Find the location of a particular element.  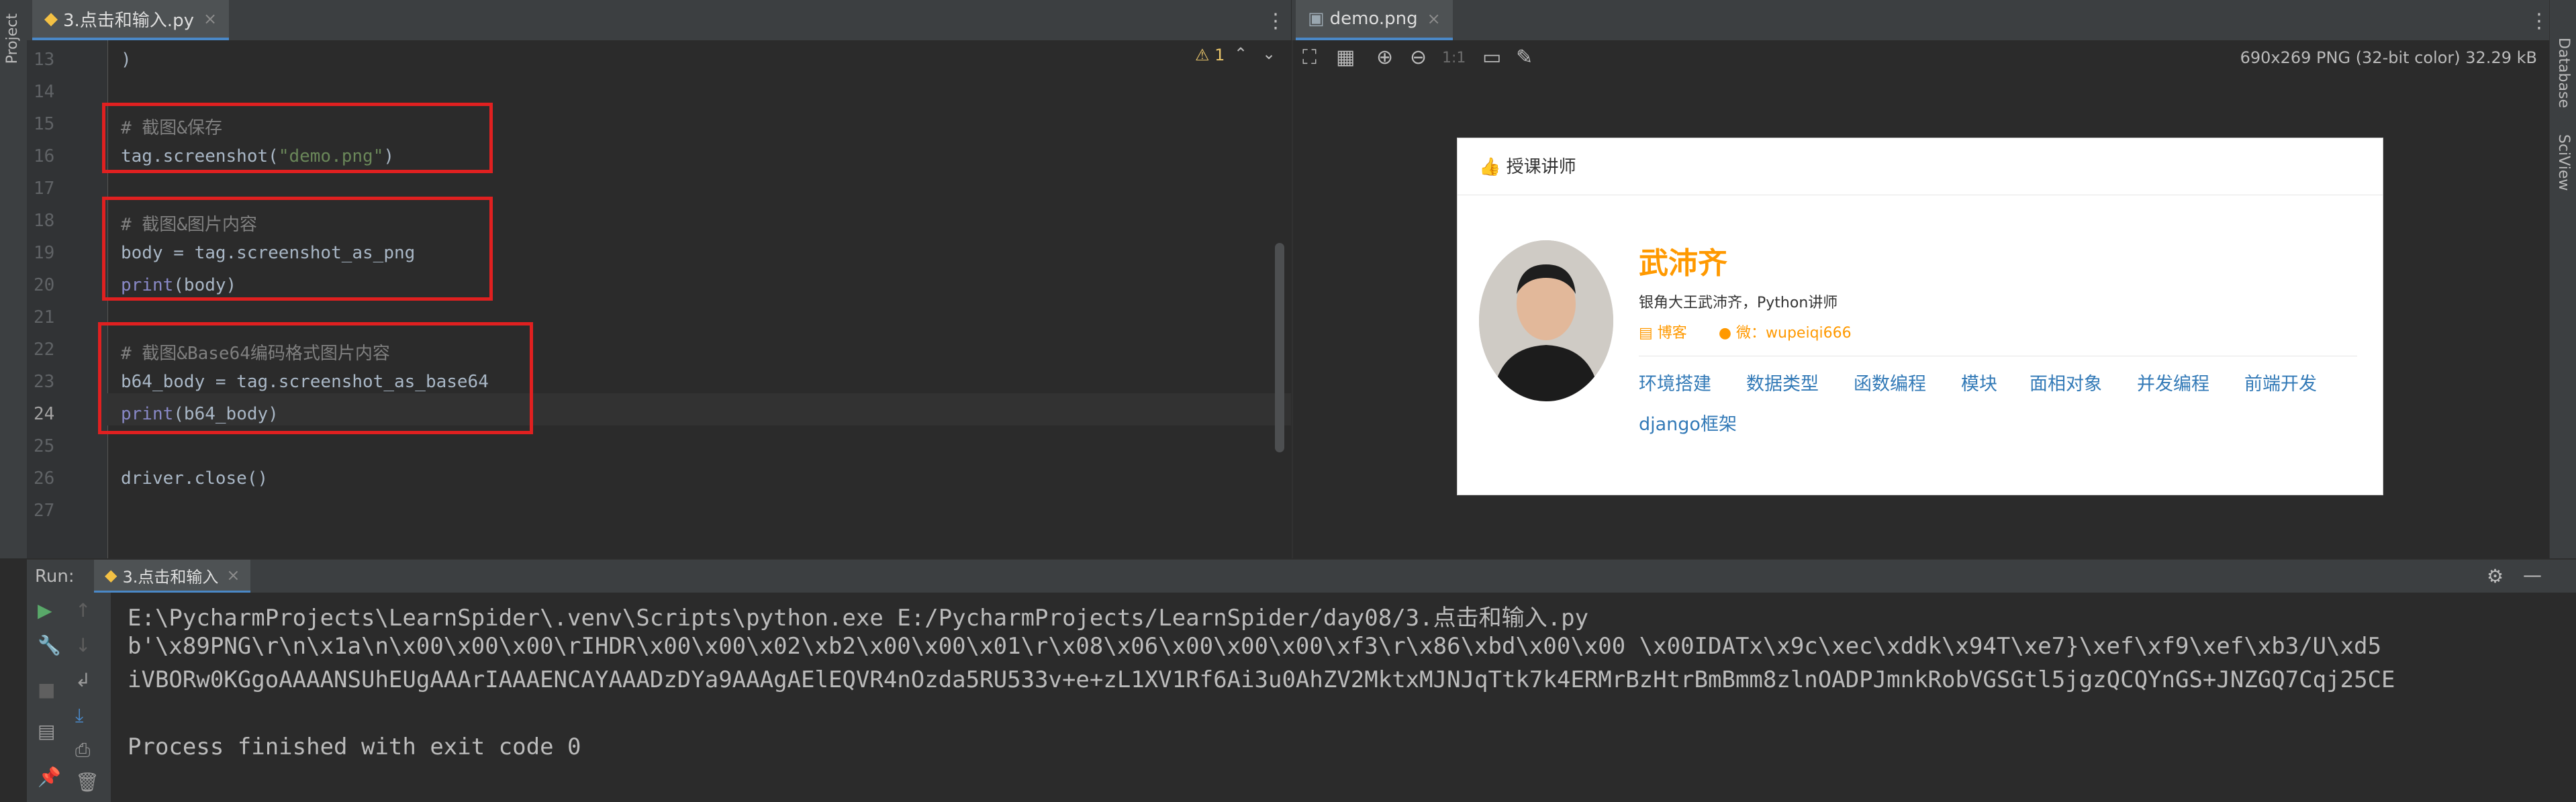

line-number: 15 is located at coordinates (44, 124).